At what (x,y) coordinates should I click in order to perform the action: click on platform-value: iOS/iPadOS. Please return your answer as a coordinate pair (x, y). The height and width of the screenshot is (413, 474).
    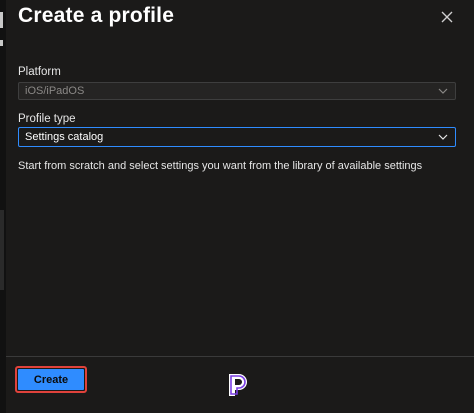
    Looking at the image, I should click on (55, 91).